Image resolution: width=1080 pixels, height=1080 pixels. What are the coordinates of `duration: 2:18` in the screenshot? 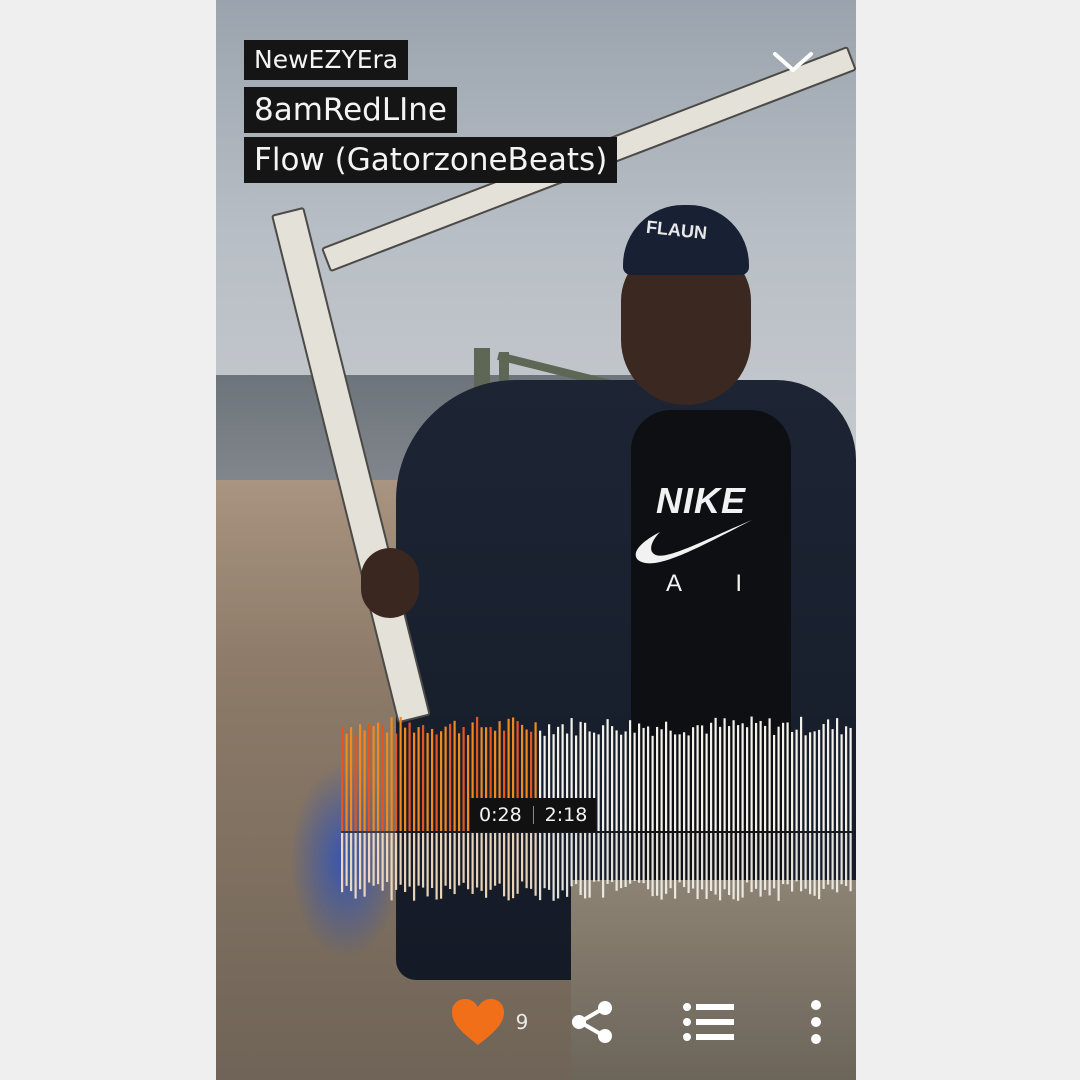 It's located at (566, 815).